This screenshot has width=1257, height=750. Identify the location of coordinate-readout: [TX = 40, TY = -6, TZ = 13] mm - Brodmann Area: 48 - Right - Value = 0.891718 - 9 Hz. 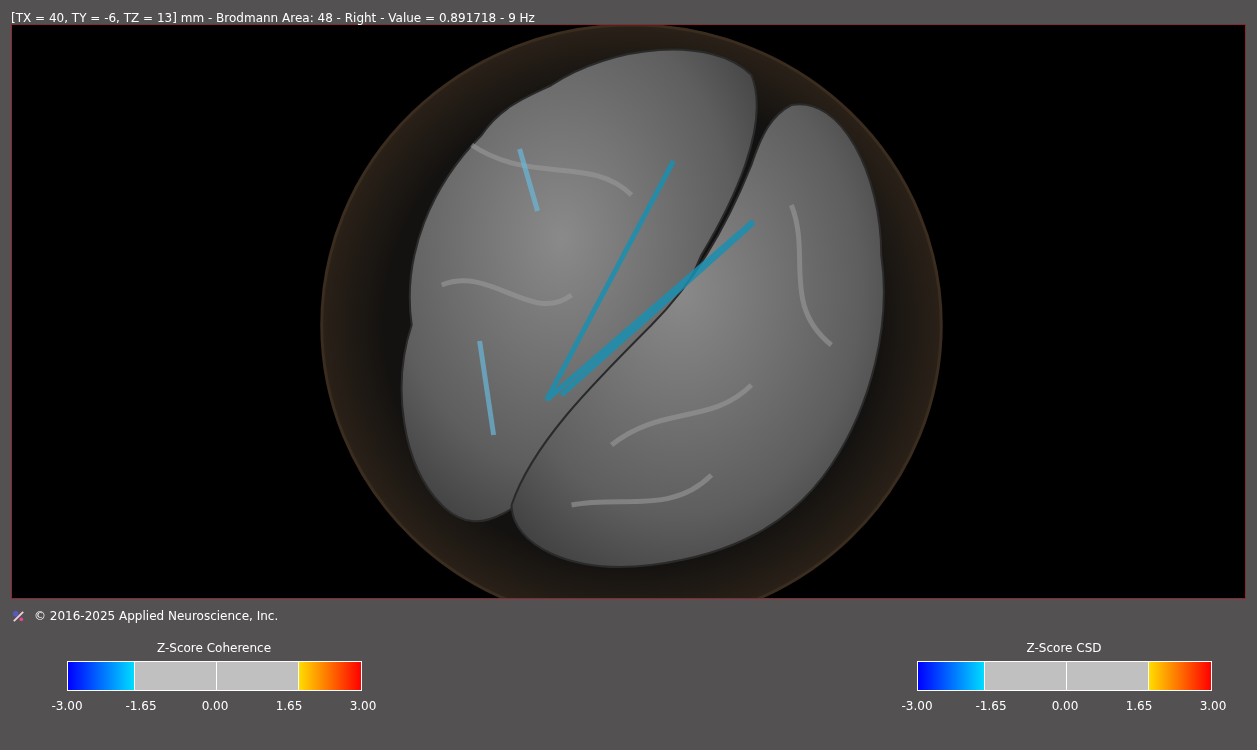
(273, 17).